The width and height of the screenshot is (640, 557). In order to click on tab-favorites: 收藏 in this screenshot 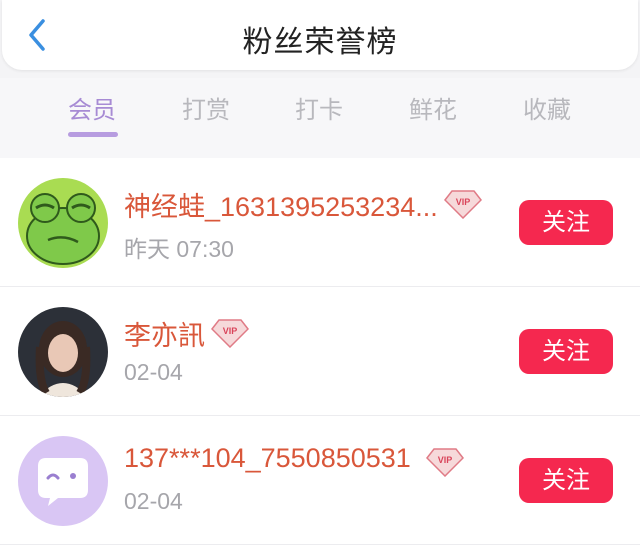, I will do `click(547, 107)`.